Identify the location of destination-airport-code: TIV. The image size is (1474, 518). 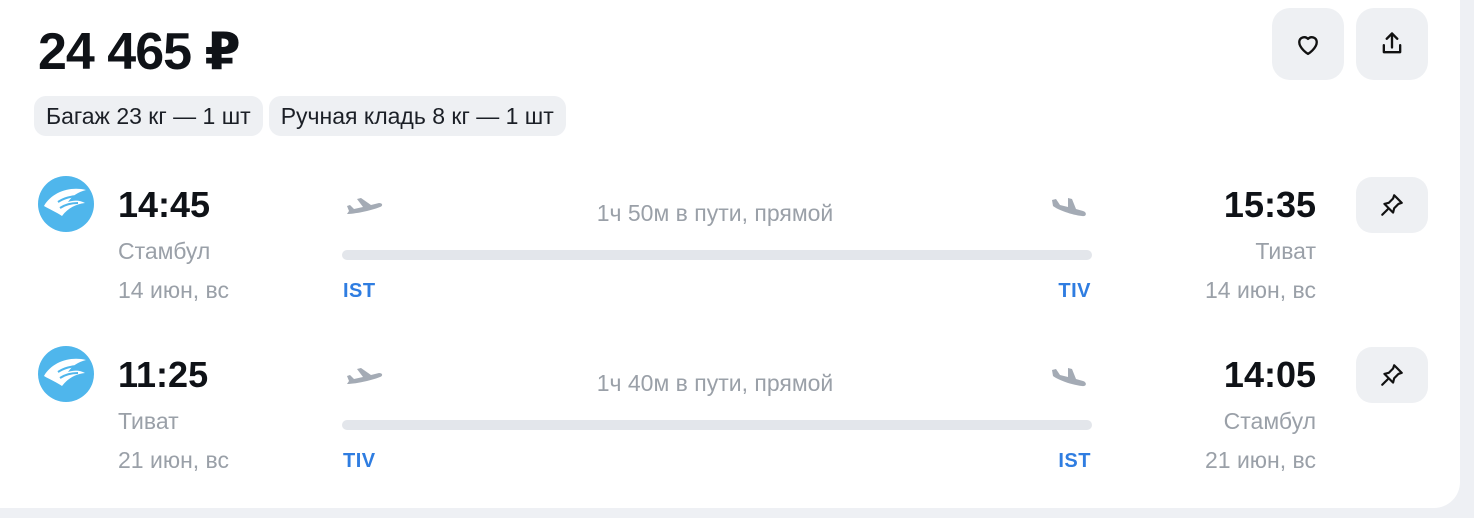
(1074, 291).